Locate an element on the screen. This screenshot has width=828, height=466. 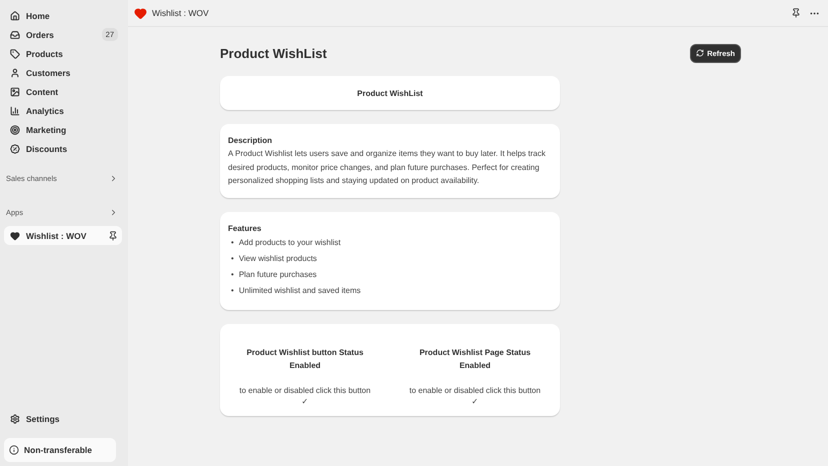
sidebar-item: Customers is located at coordinates (63, 72).